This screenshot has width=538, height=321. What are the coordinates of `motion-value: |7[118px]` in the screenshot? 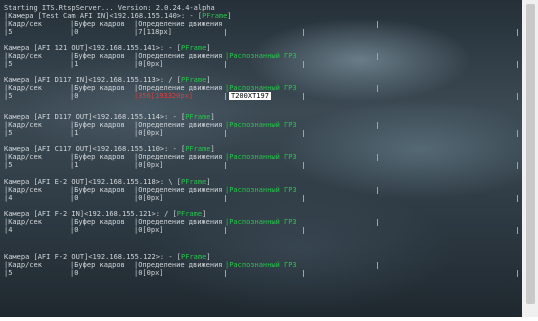 It's located at (153, 32).